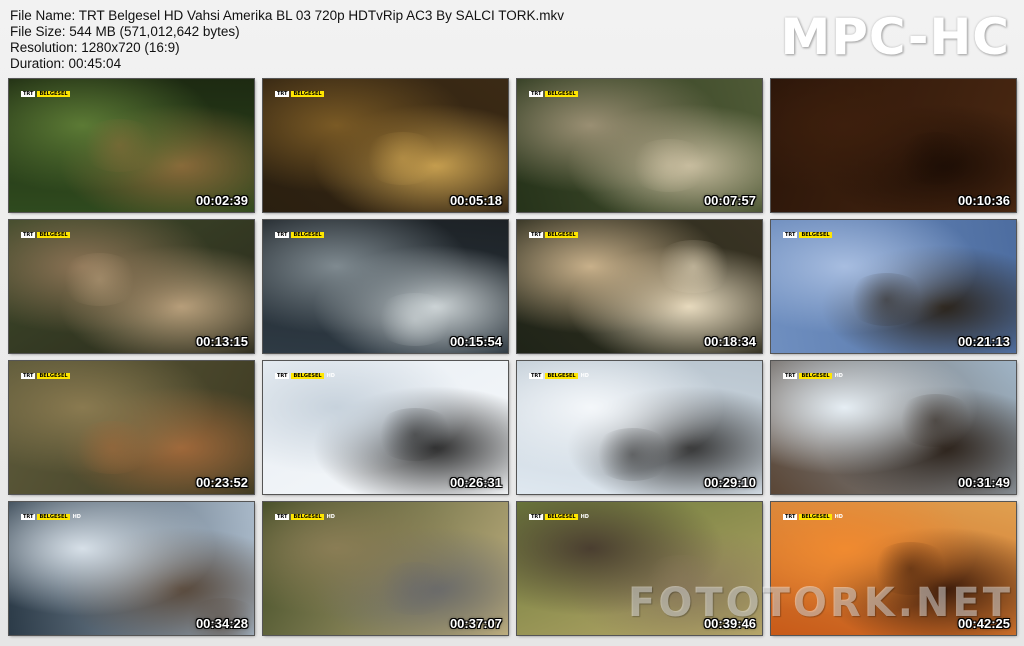 This screenshot has height=646, width=1024. I want to click on timestamp-label: 00:29:10, so click(729, 482).